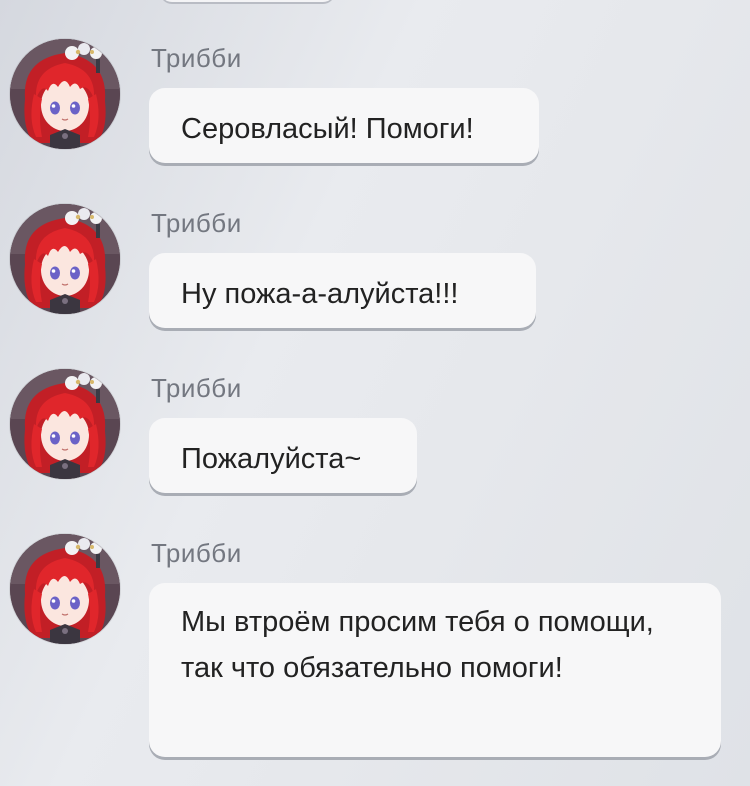 The image size is (750, 786). What do you see at coordinates (342, 290) in the screenshot?
I see `message-bubble: Ну пожа-а-алуйста!!!` at bounding box center [342, 290].